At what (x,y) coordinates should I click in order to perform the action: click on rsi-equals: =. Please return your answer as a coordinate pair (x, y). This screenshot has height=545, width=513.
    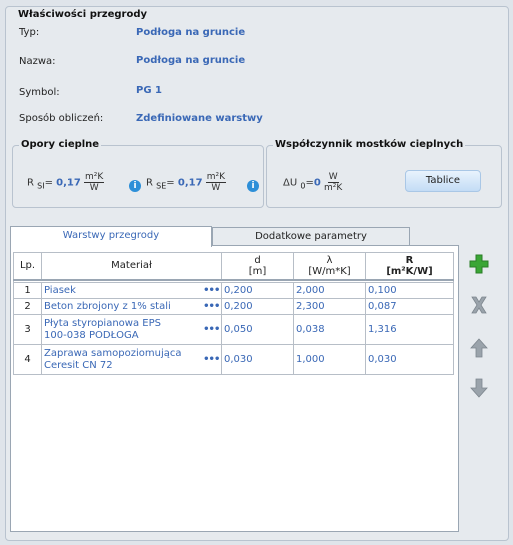
    Looking at the image, I should click on (48, 183).